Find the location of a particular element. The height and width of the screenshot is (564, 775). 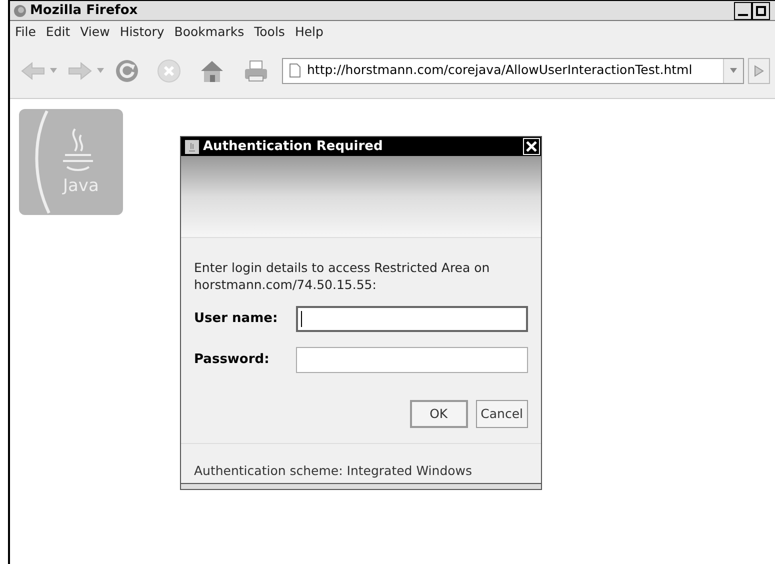

password-field is located at coordinates (412, 360).